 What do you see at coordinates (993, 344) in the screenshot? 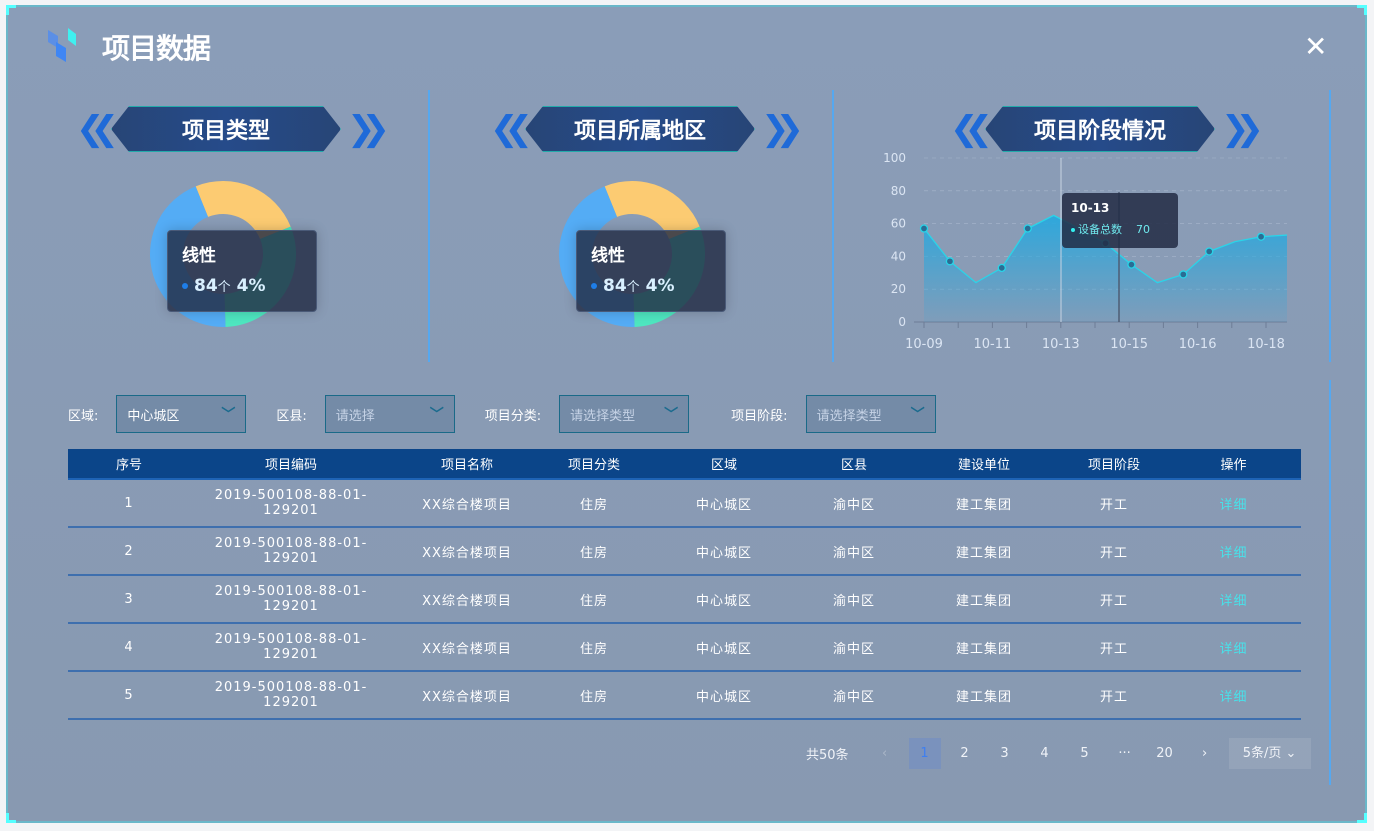
I see `x-tick-label: 10-11` at bounding box center [993, 344].